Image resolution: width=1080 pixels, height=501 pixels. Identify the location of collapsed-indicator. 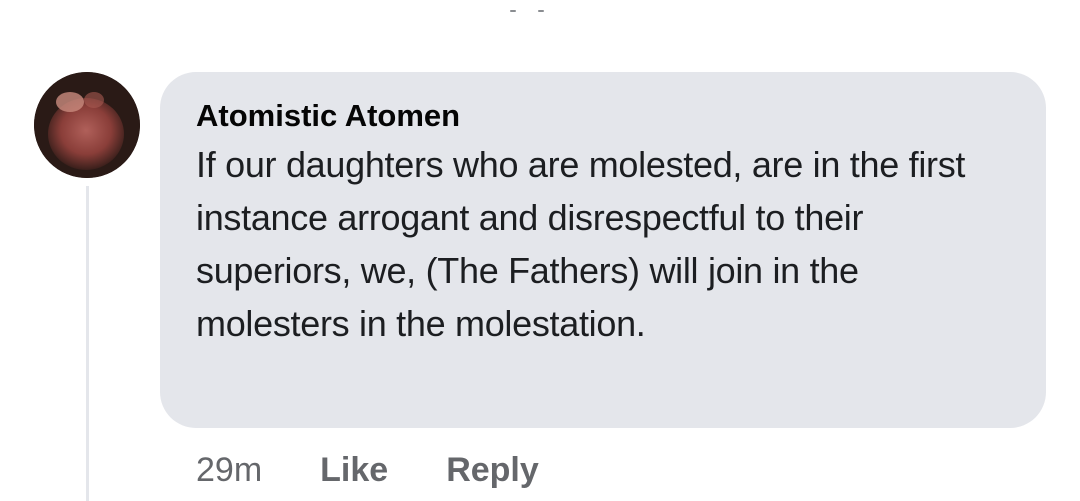
(530, 11).